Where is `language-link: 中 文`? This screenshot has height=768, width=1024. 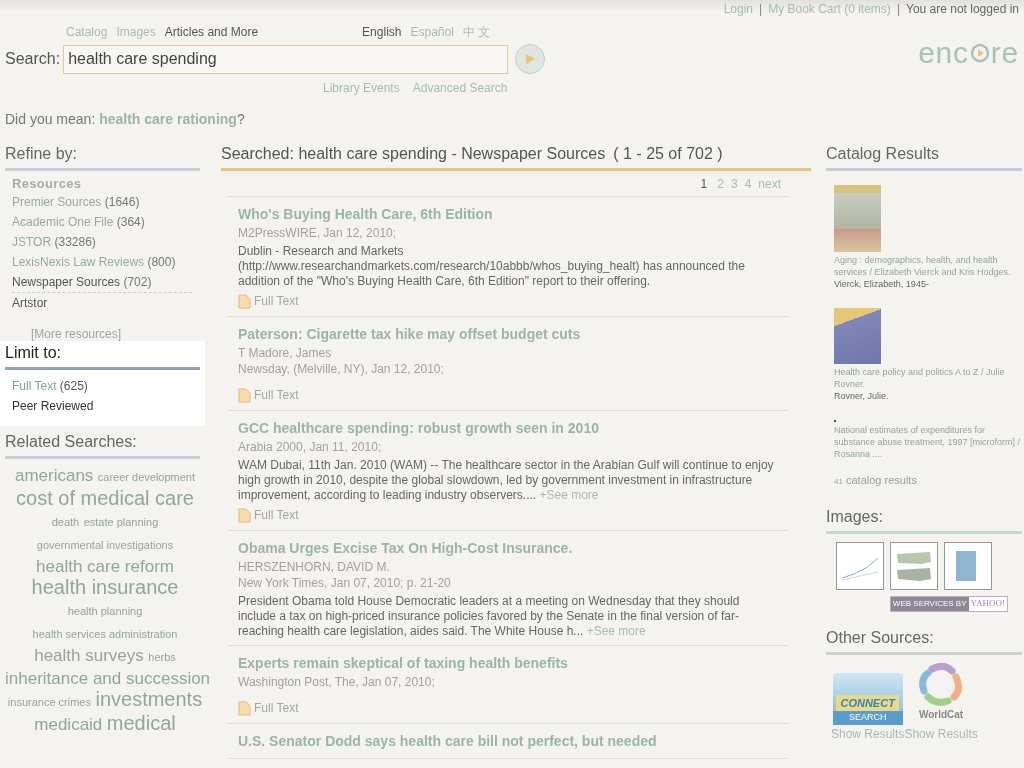
language-link: 中 文 is located at coordinates (476, 32).